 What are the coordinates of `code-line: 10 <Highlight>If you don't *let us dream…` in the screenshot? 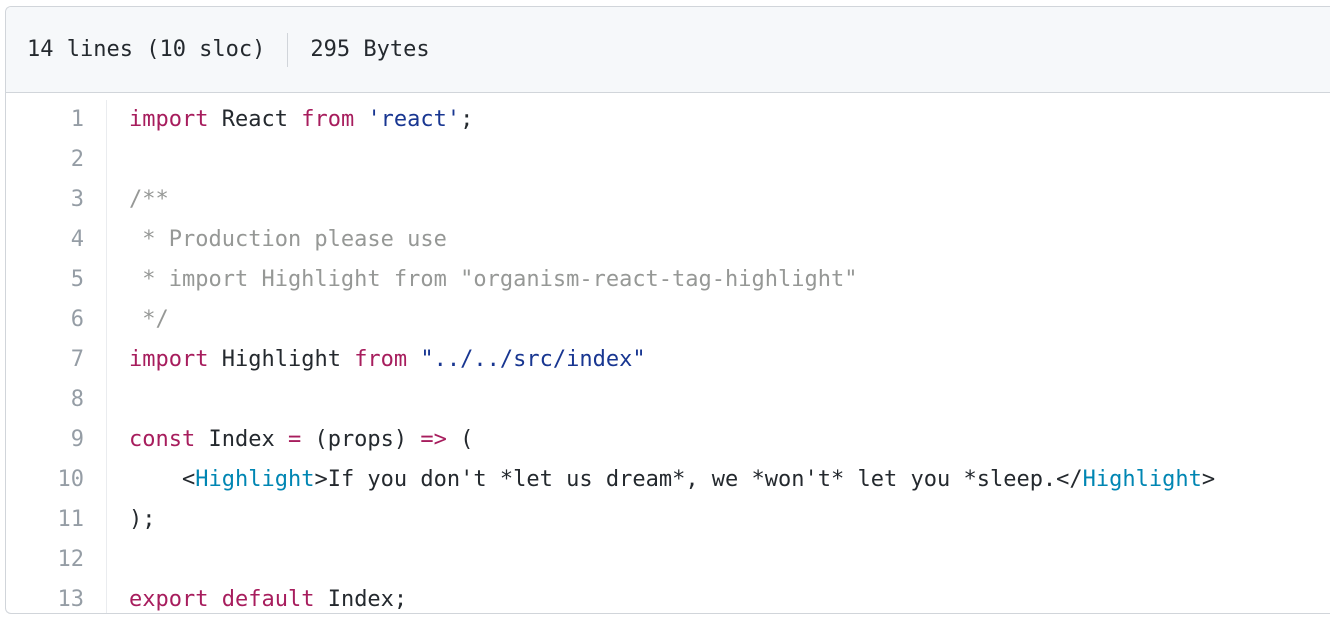 It's located at (668, 480).